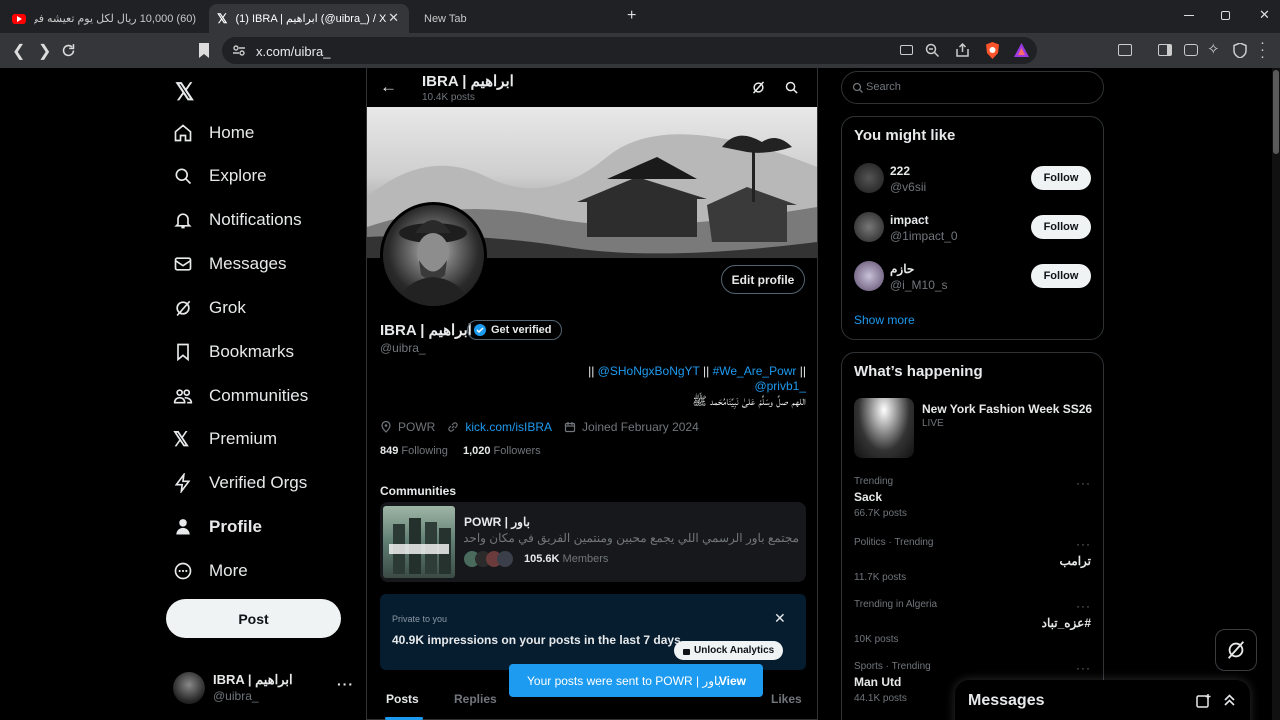 Image resolution: width=1280 pixels, height=720 pixels. I want to click on site-settings-icon, so click(239, 50).